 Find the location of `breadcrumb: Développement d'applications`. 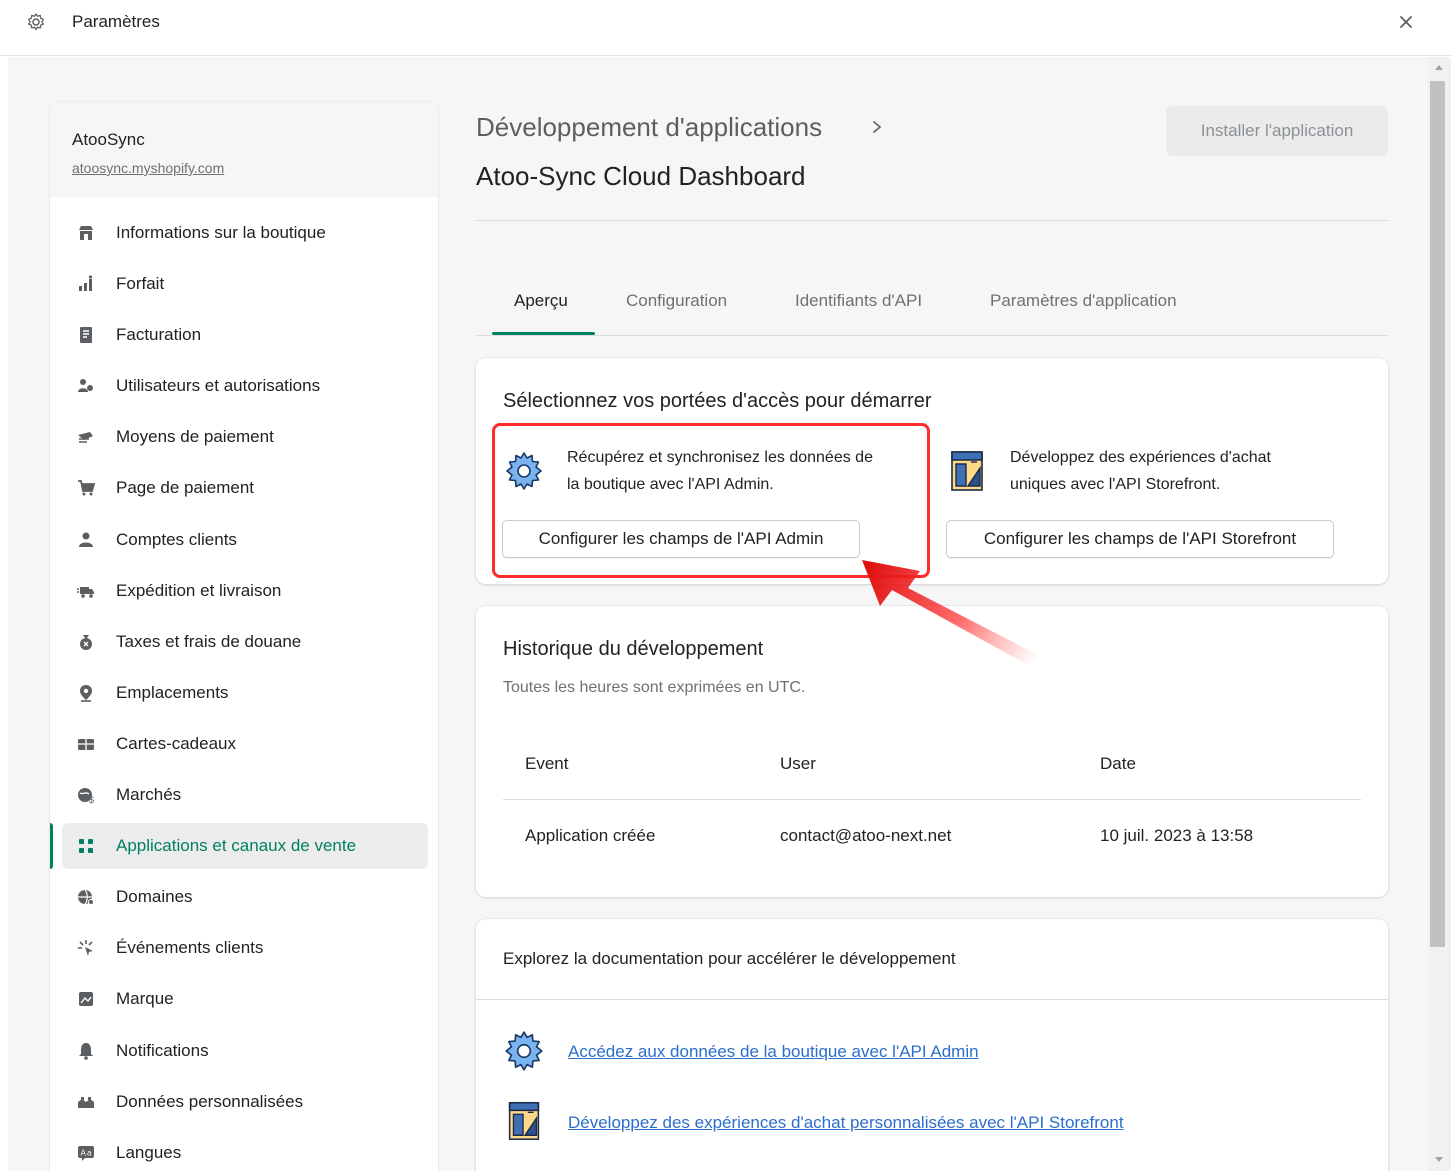

breadcrumb: Développement d'applications is located at coordinates (649, 127).